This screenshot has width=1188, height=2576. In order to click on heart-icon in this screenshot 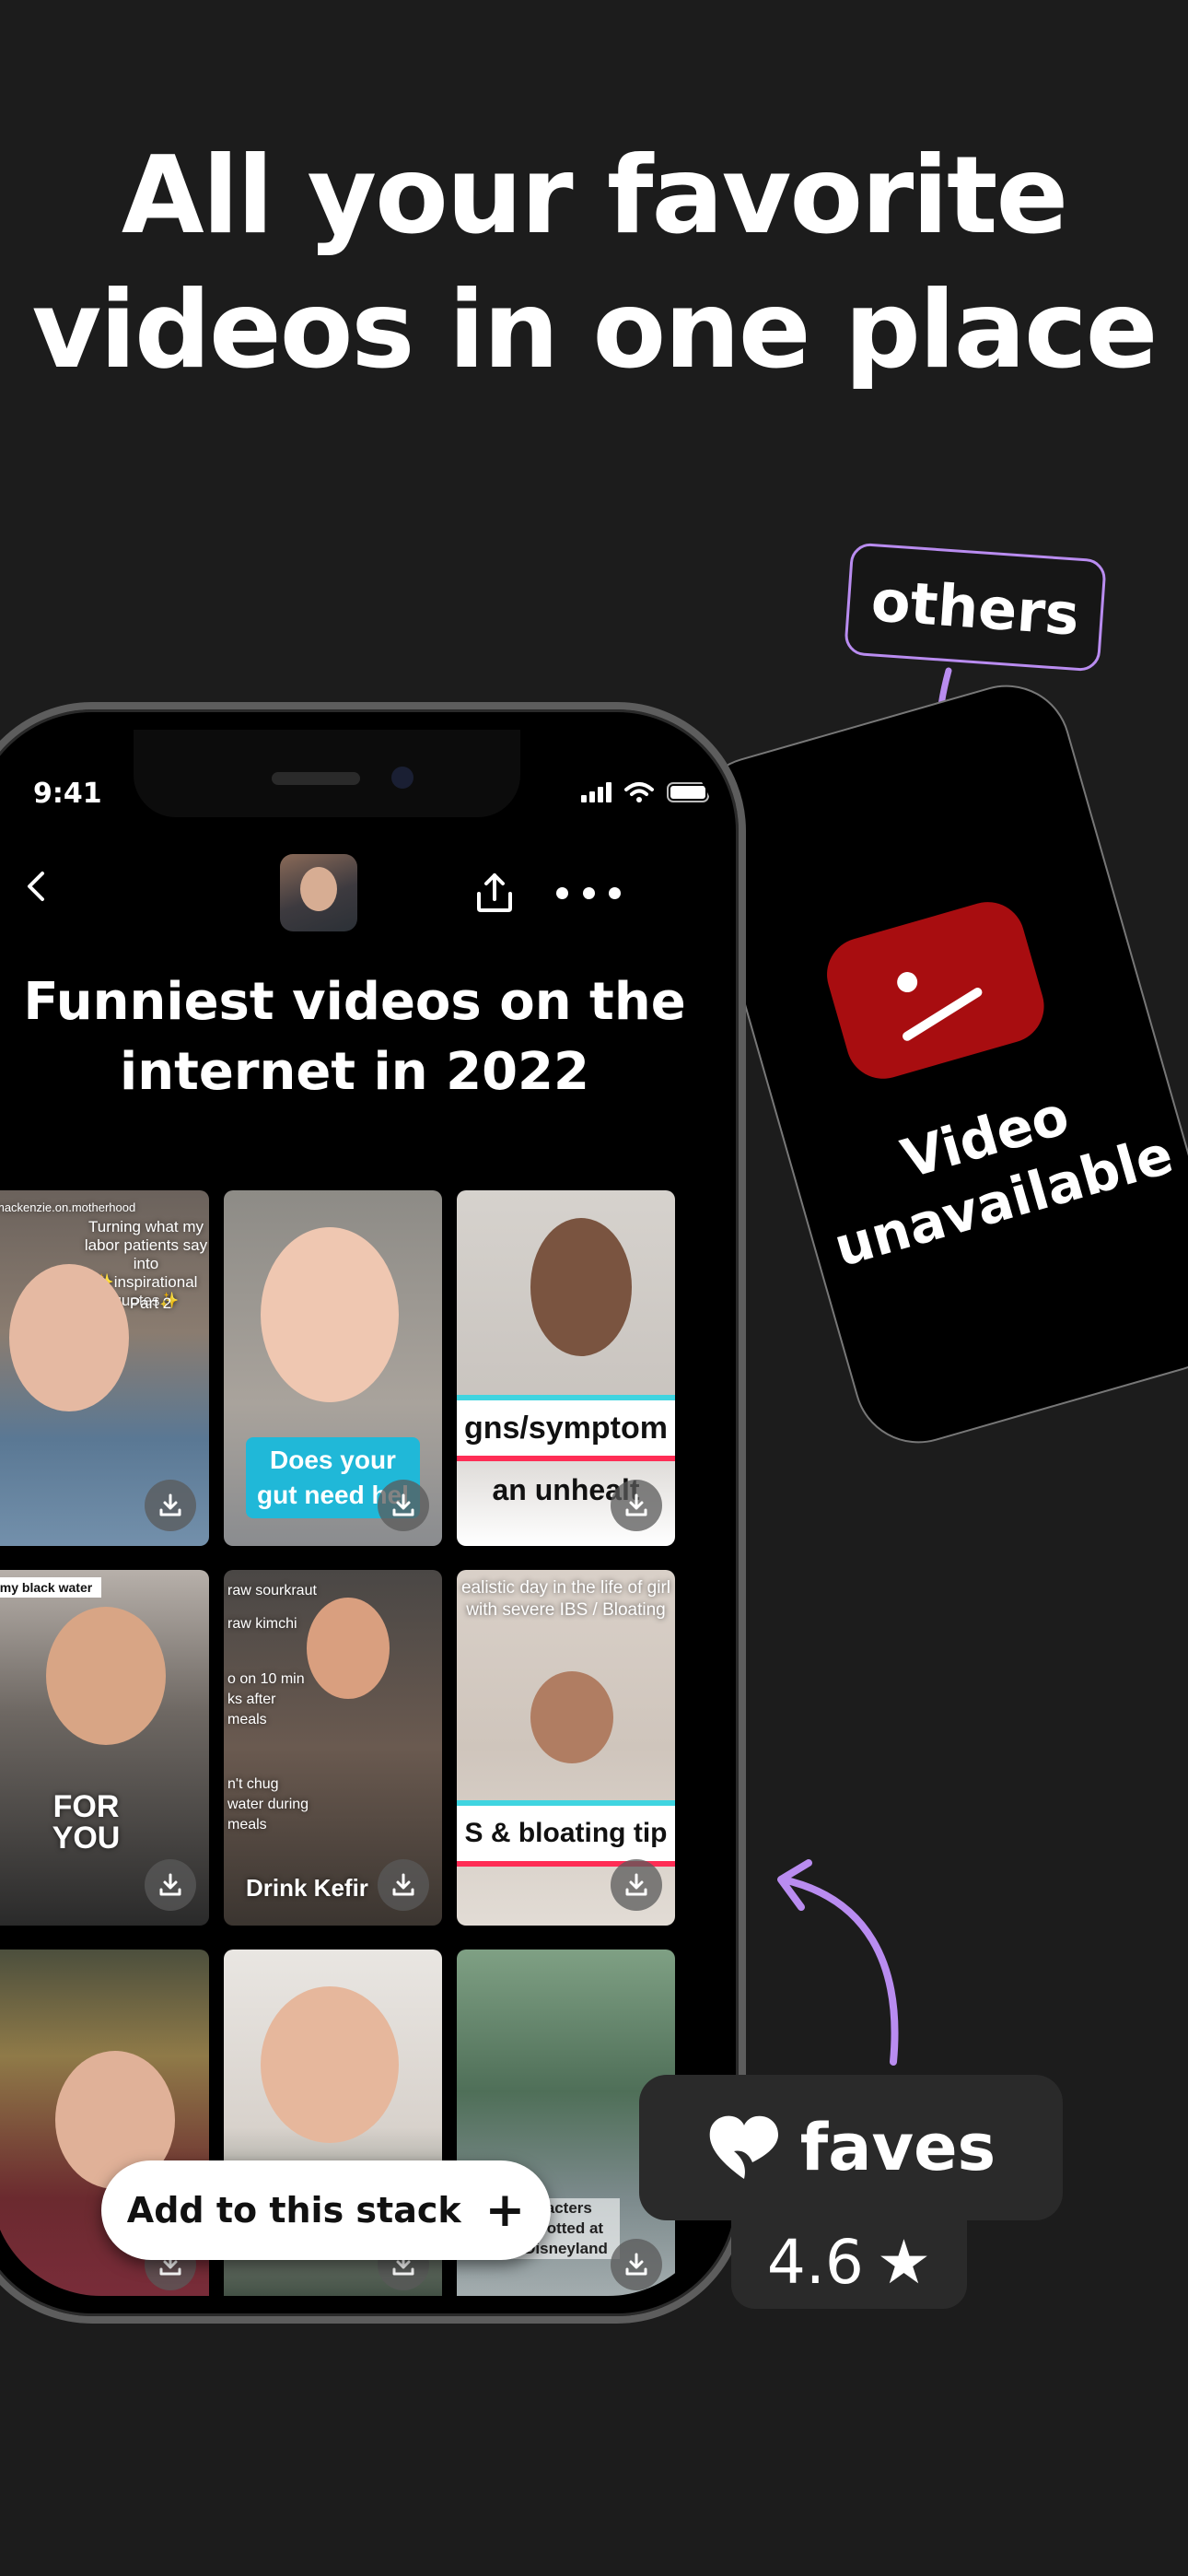, I will do `click(743, 2147)`.